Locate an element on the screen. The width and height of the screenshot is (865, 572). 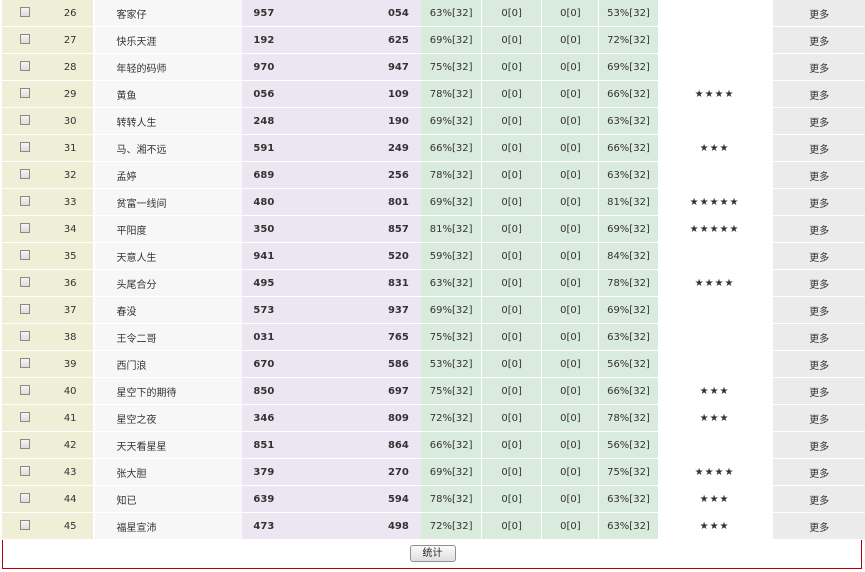
stat-col-4: 66%[32] is located at coordinates (628, 94).